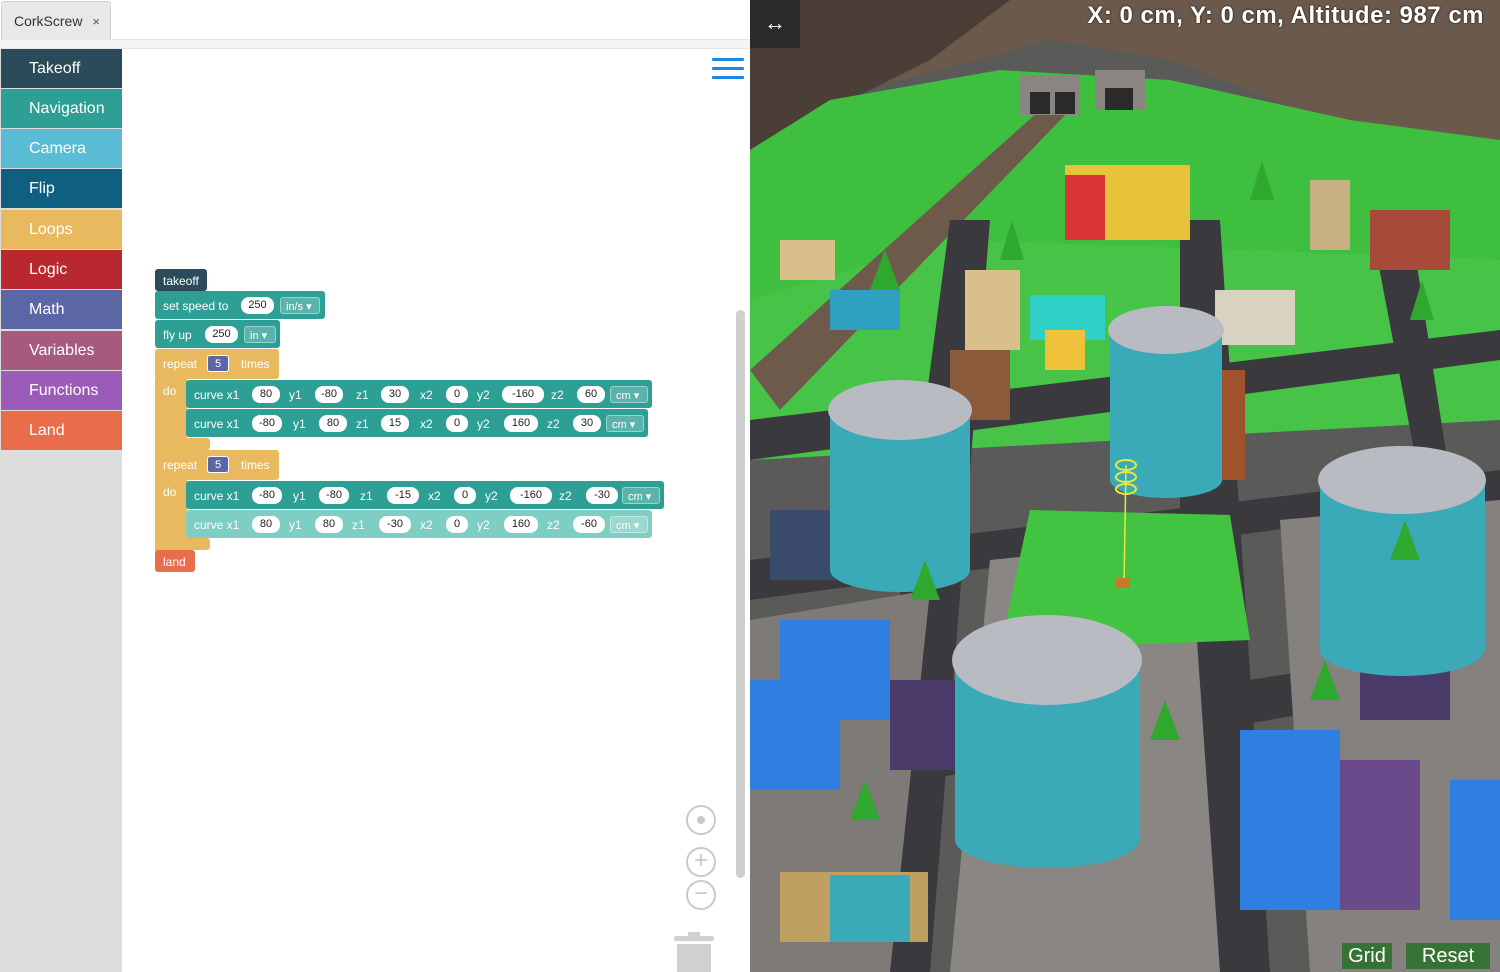  Describe the element at coordinates (267, 423) in the screenshot. I see `curve-2-x1: -80` at that location.